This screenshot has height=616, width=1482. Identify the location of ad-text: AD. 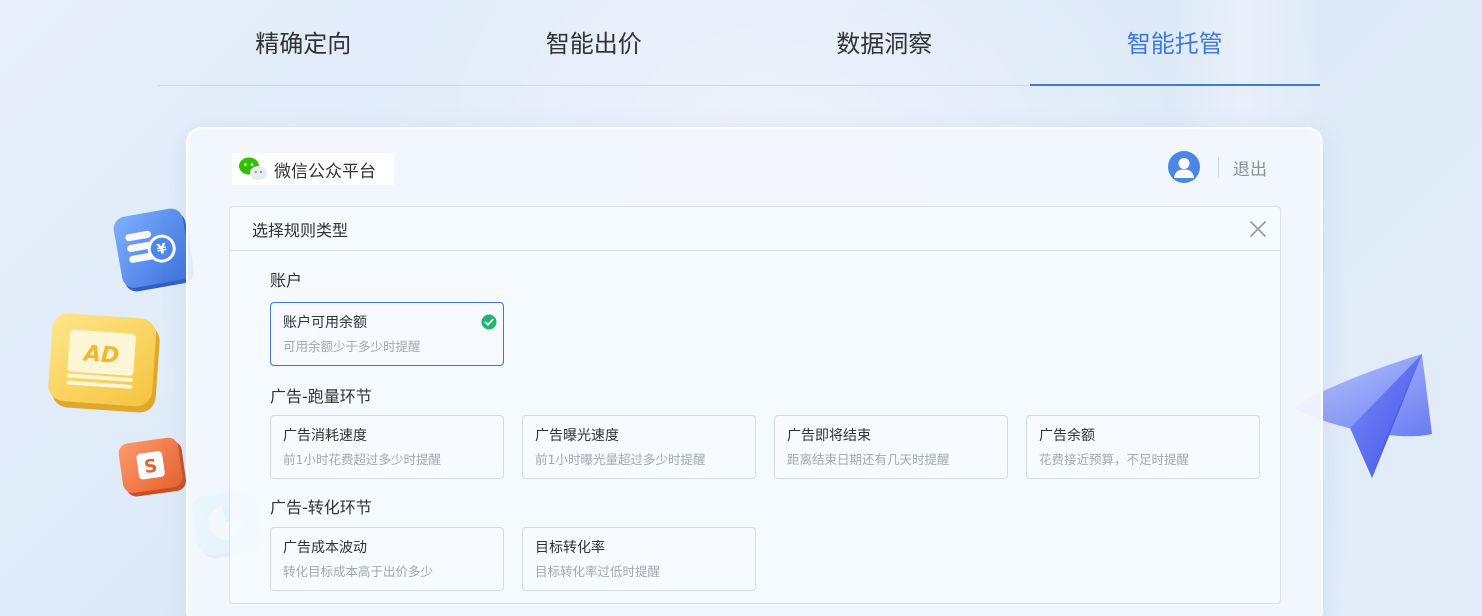
(100, 355).